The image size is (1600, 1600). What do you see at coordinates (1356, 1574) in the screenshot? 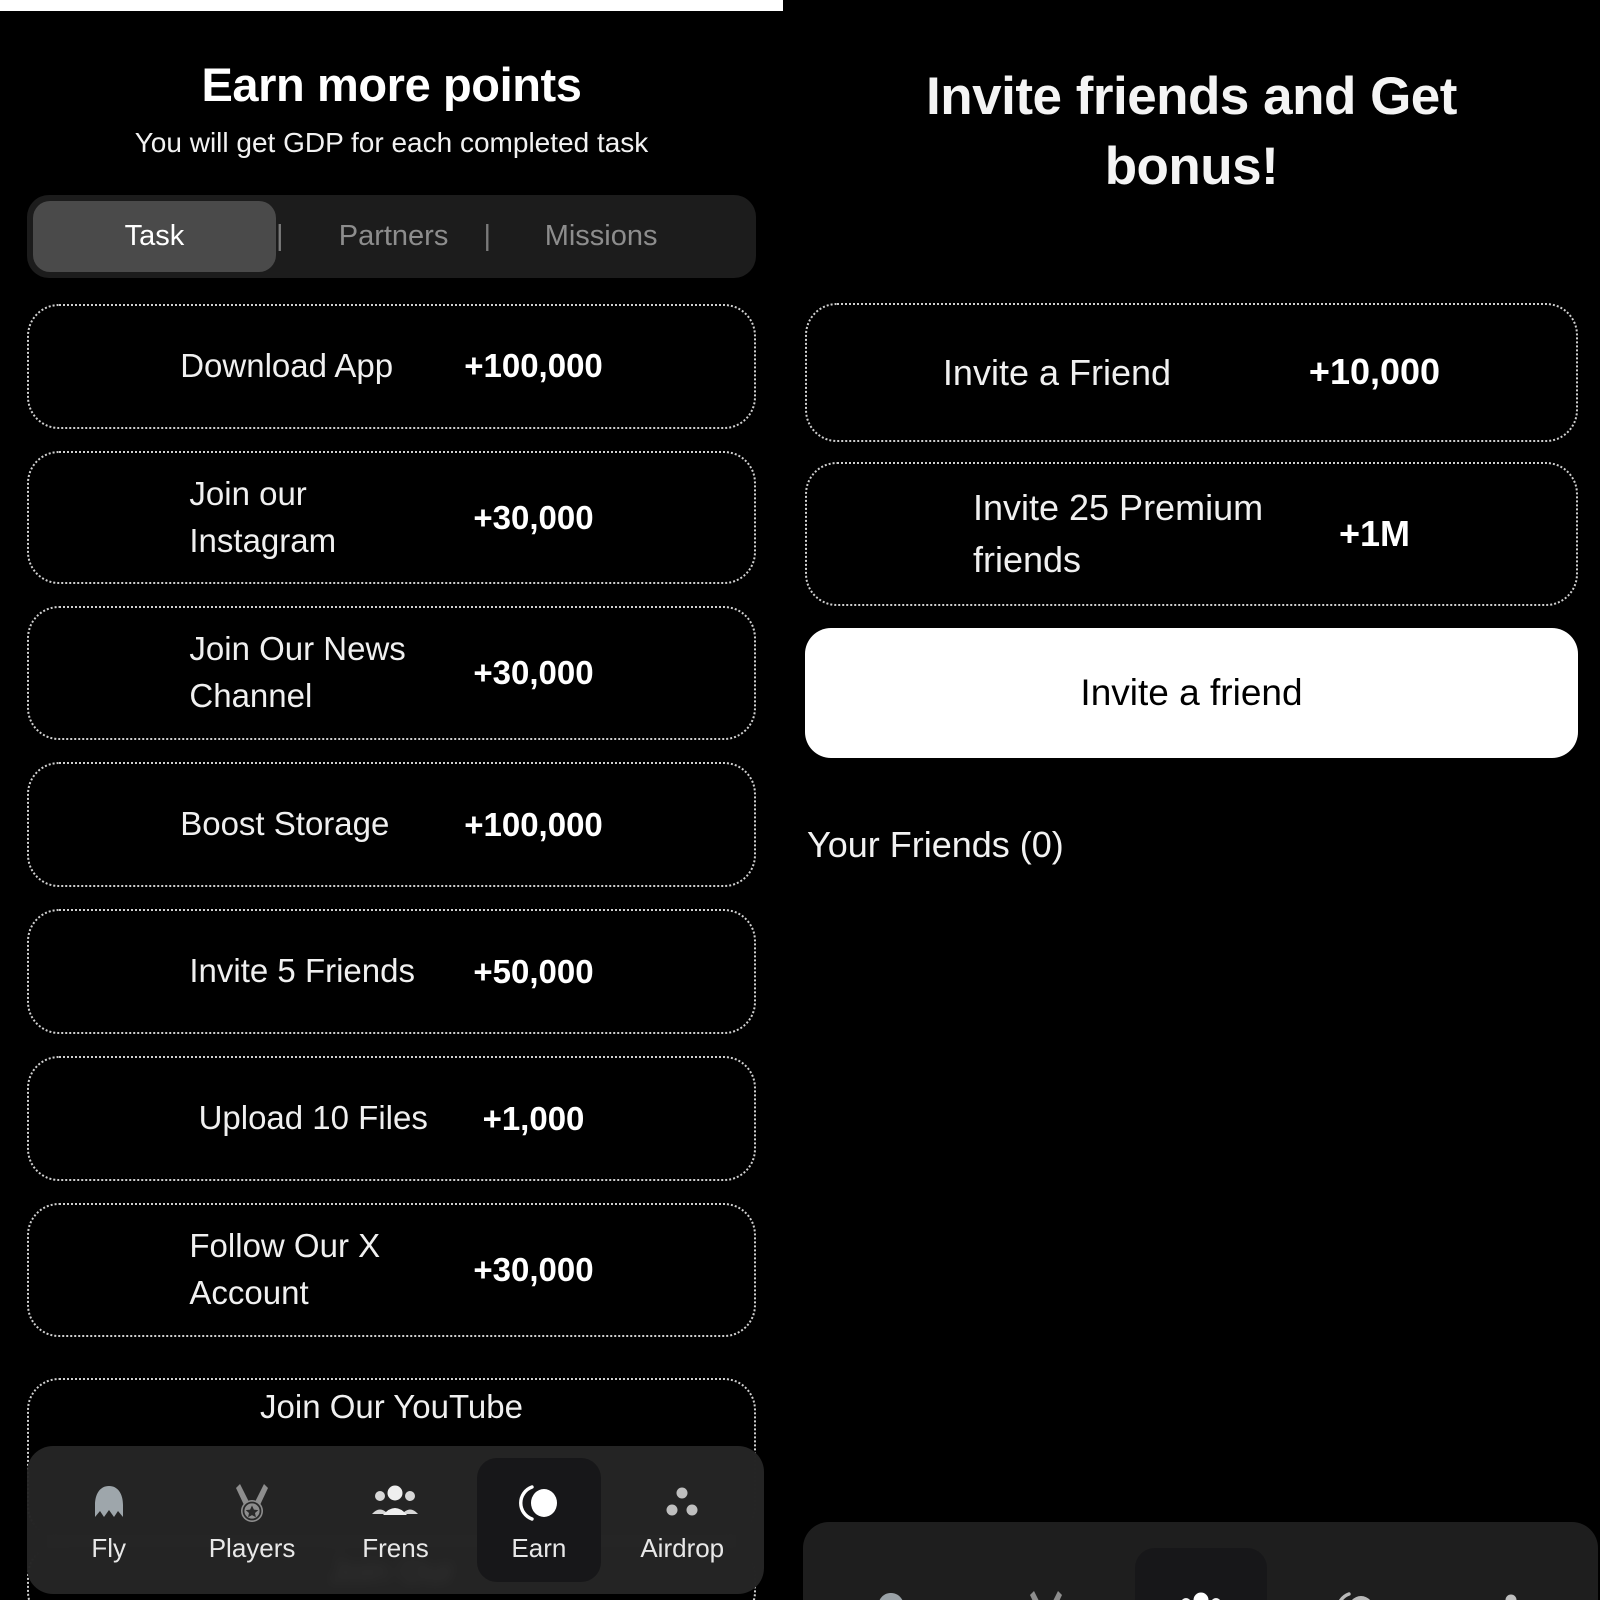
I see `nav-item-earn` at bounding box center [1356, 1574].